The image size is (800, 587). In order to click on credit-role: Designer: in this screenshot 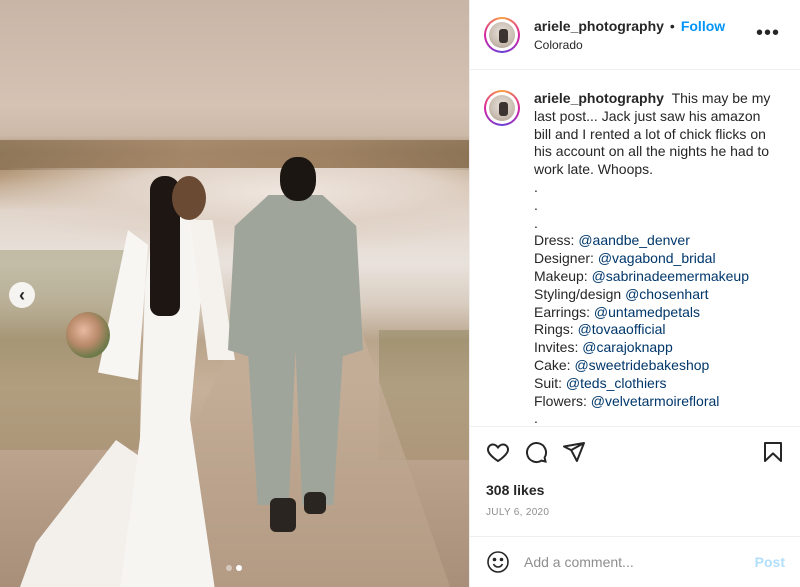, I will do `click(564, 258)`.